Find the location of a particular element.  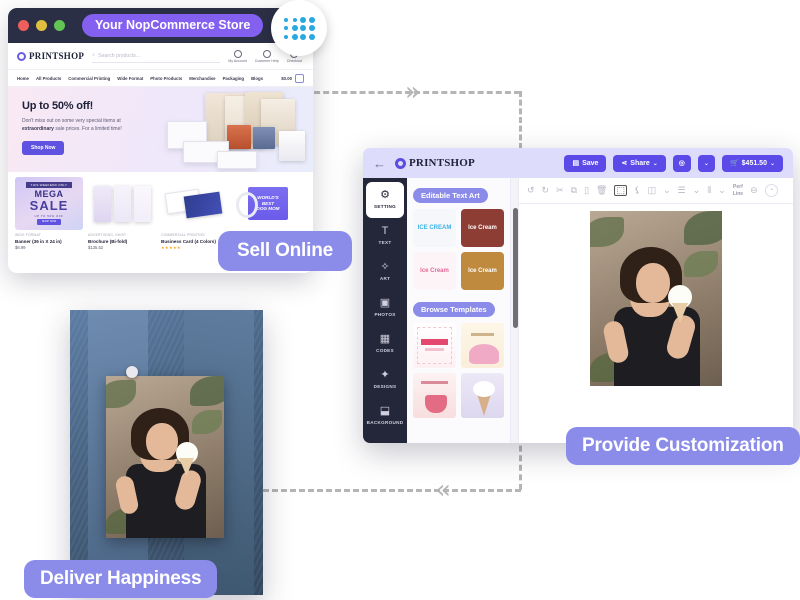

undo-icon: ↺ is located at coordinates (531, 190).